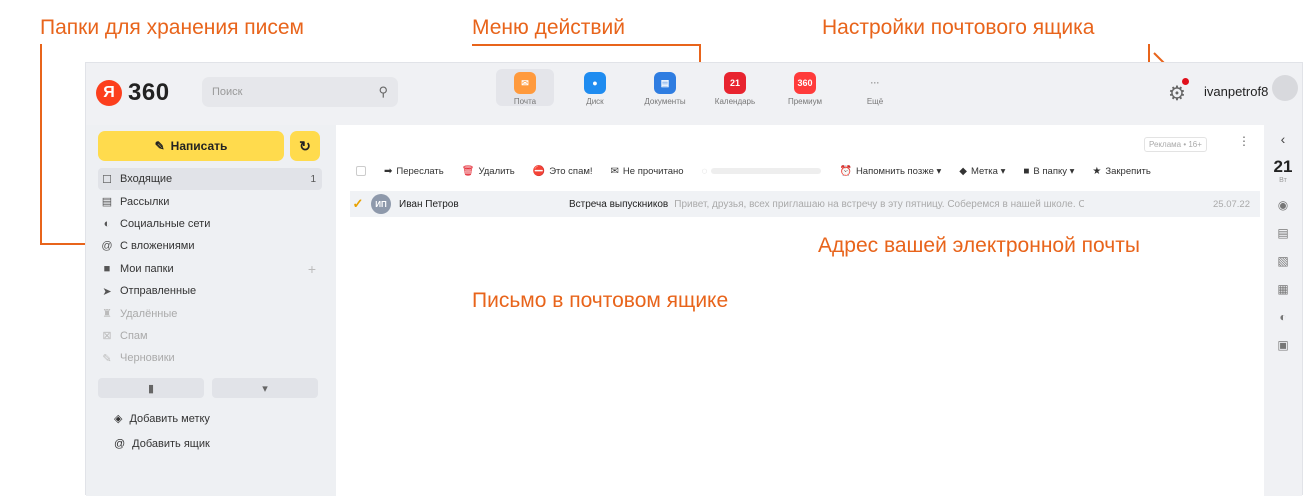 This screenshot has width=1312, height=496. I want to click on avatar, so click(1285, 88).